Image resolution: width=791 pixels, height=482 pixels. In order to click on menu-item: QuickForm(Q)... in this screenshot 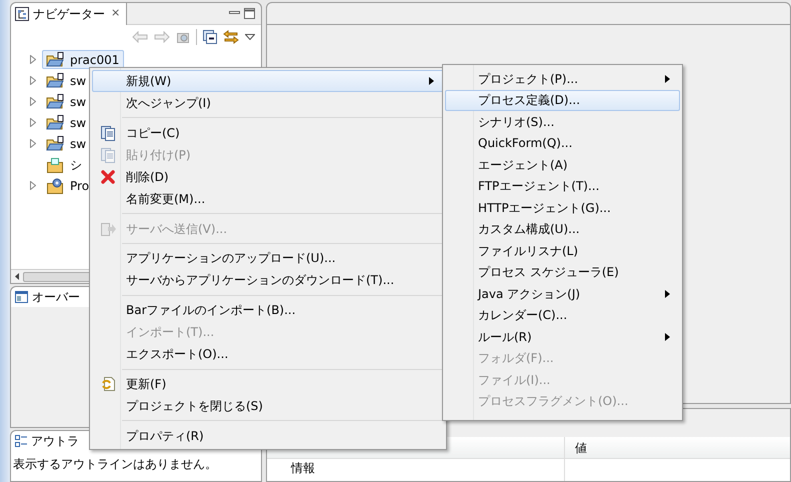, I will do `click(562, 143)`.